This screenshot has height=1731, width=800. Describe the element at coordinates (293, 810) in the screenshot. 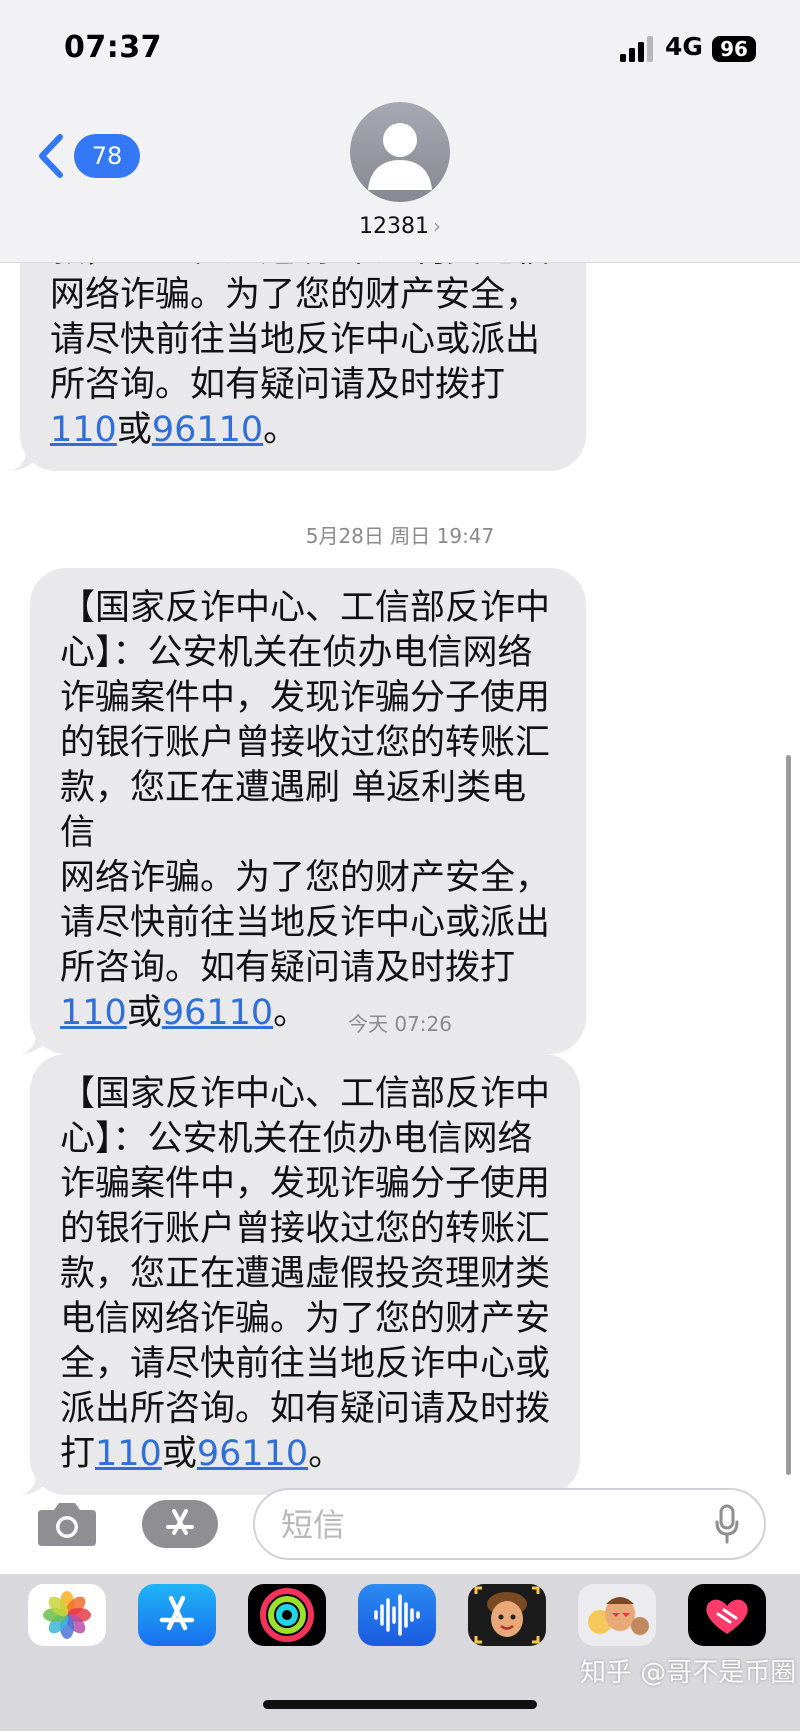

I see `message-line: 款，您正在遭遇刷 单返利类电信` at that location.